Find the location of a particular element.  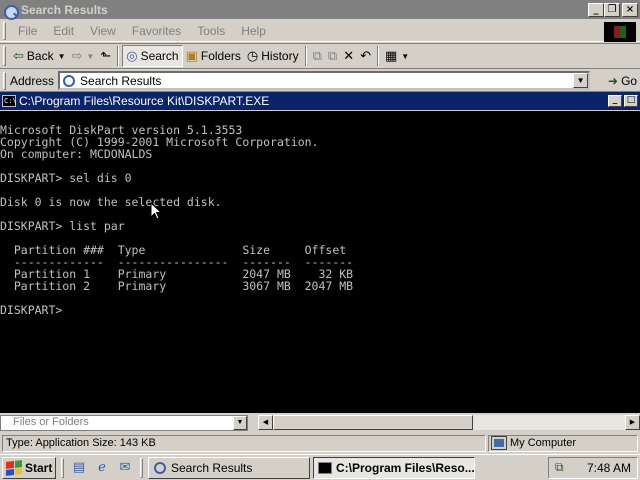

caption-buttons: _ ❐ × is located at coordinates (613, 9).